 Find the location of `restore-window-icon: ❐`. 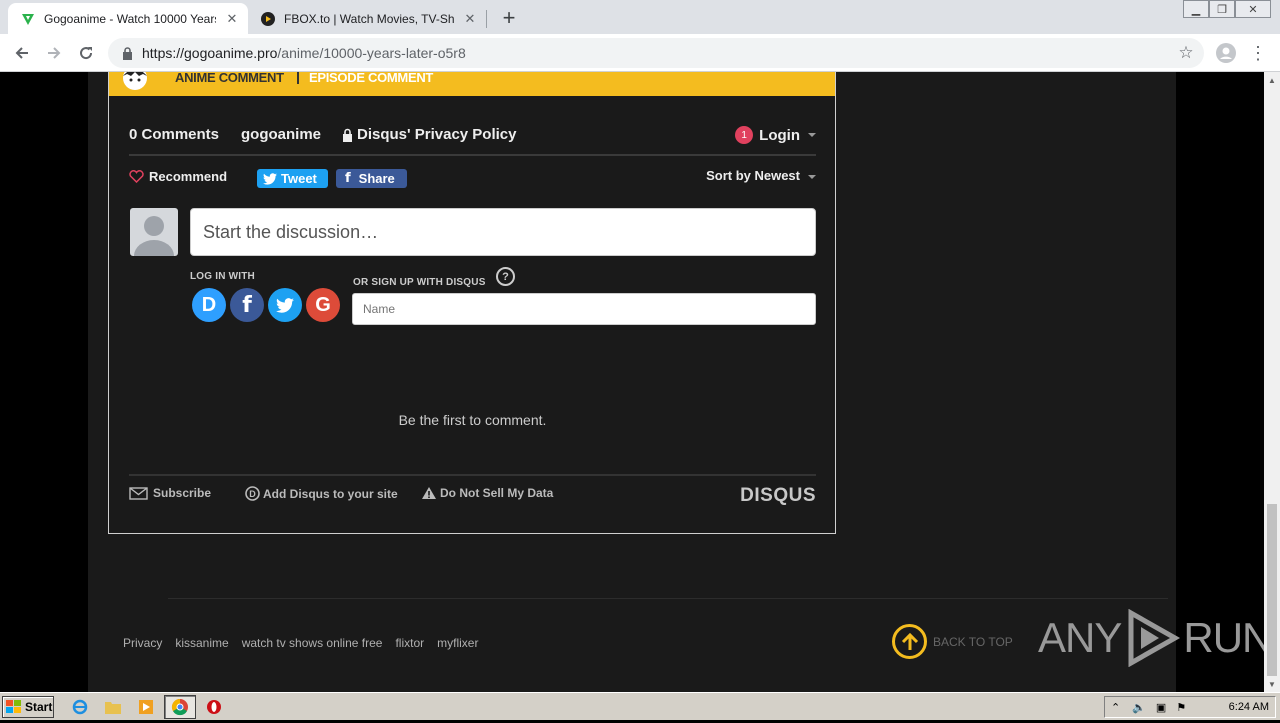

restore-window-icon: ❐ is located at coordinates (1222, 9).